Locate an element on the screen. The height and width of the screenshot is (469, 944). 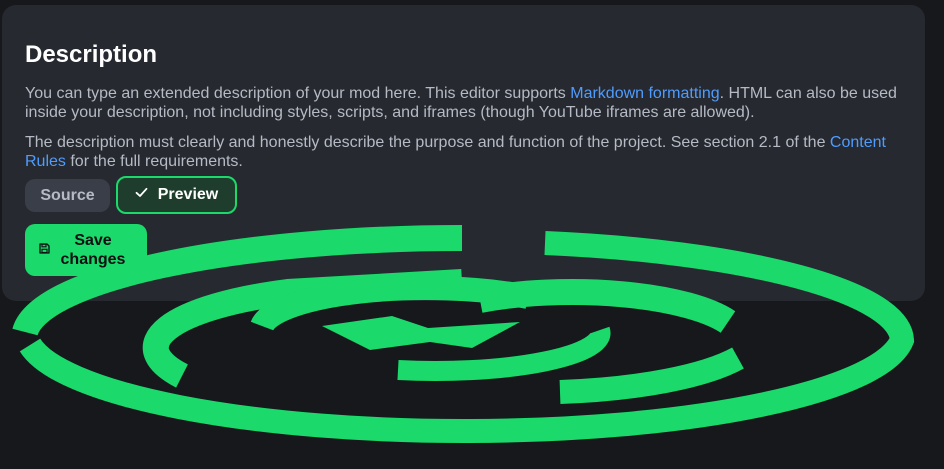
save-changes-label: Save changes is located at coordinates (93, 250).